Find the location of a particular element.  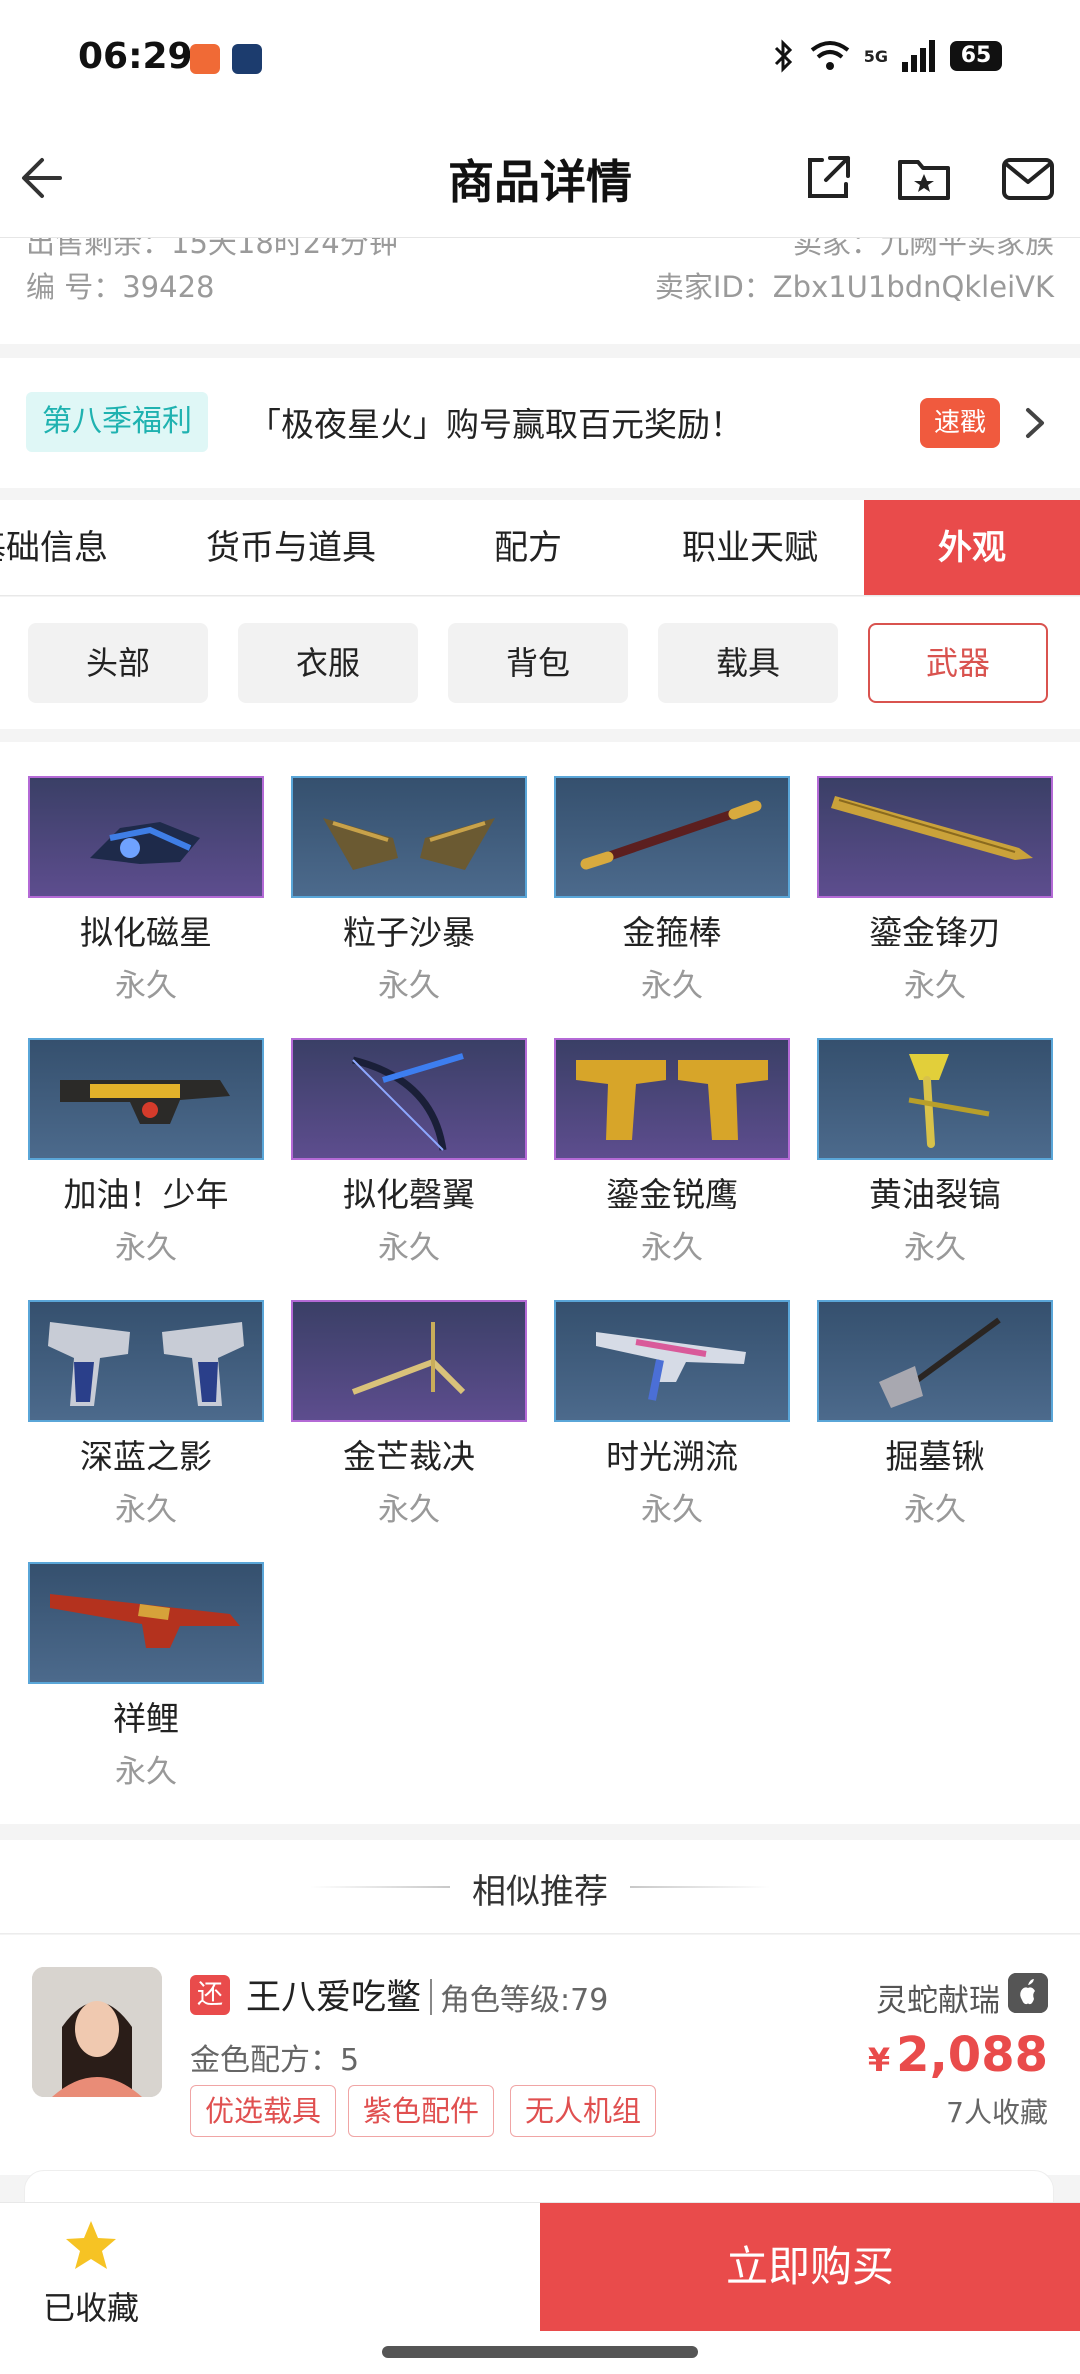

detail-tabs: 基础信息 货币与道具 配方 职业天赋 外观 is located at coordinates (540, 548).